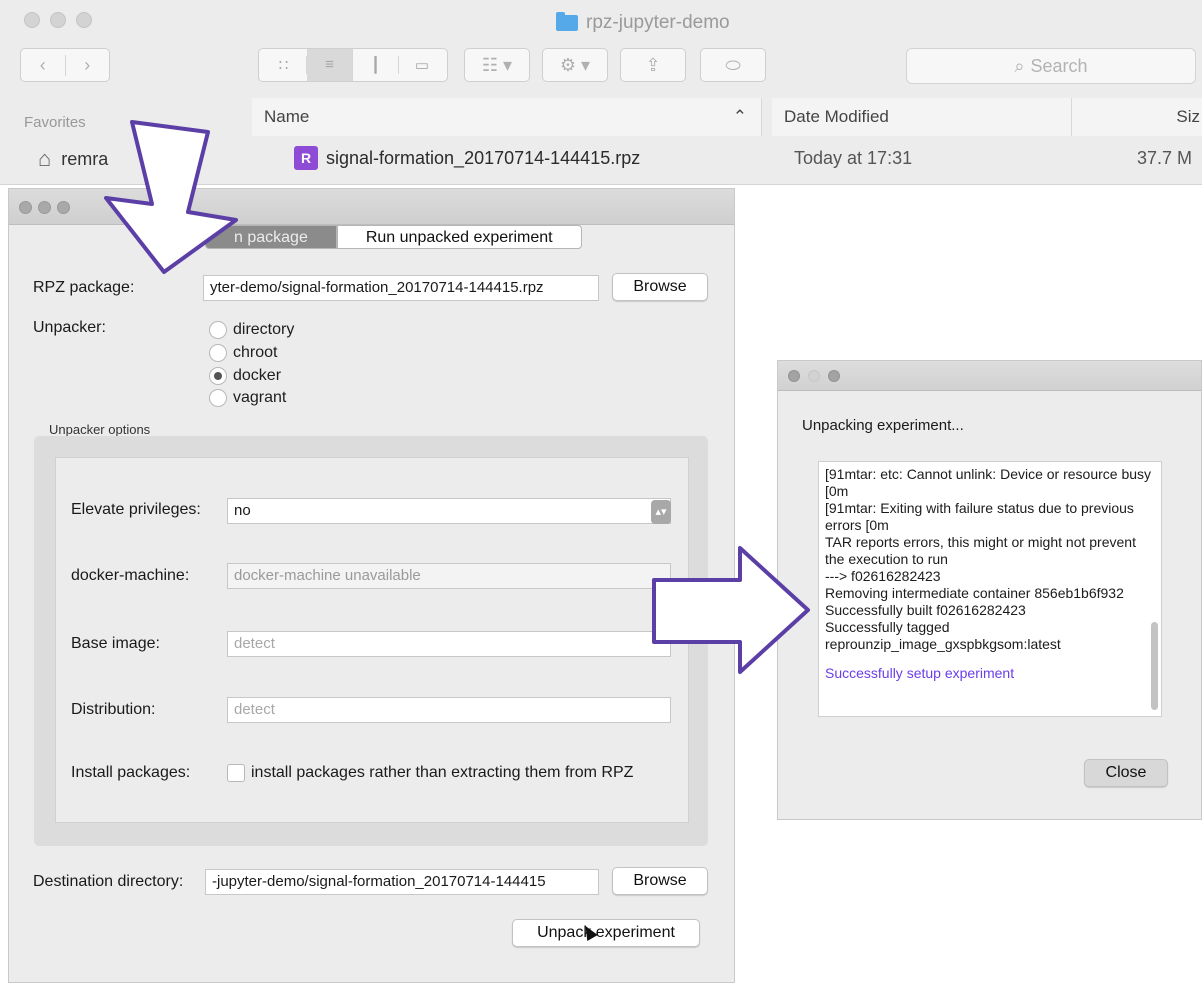 The height and width of the screenshot is (983, 1202). I want to click on log-line: Successfully built f02616282423, so click(925, 610).